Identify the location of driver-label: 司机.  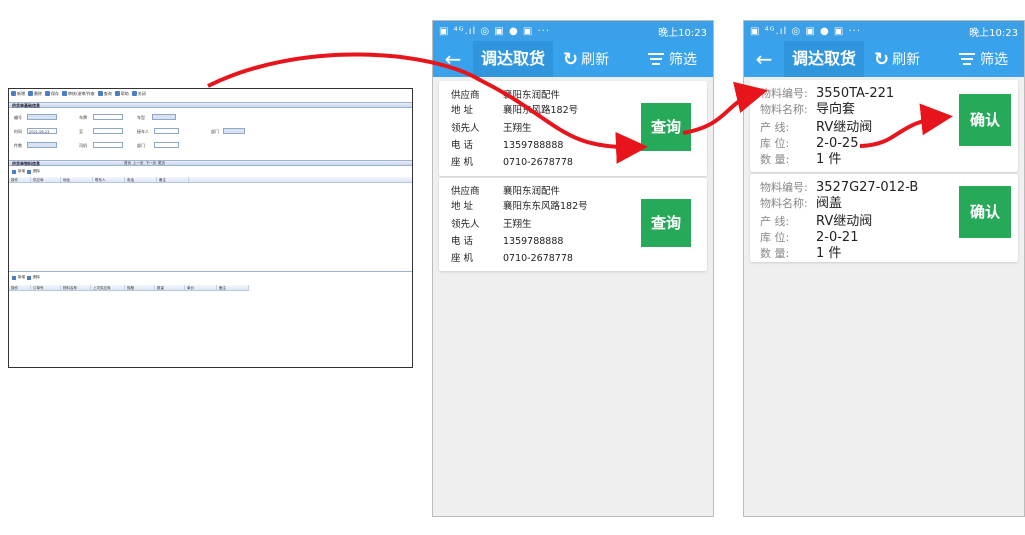
(83, 145).